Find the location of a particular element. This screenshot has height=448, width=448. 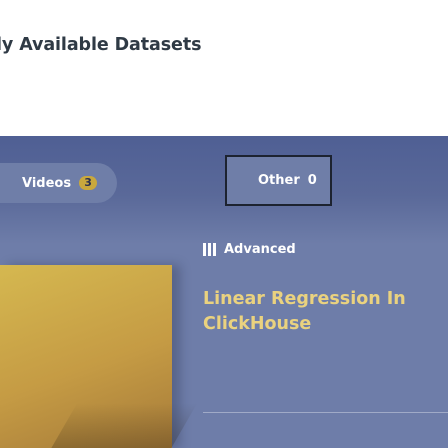

filter-videos-button: Videos 3 is located at coordinates (58, 183).